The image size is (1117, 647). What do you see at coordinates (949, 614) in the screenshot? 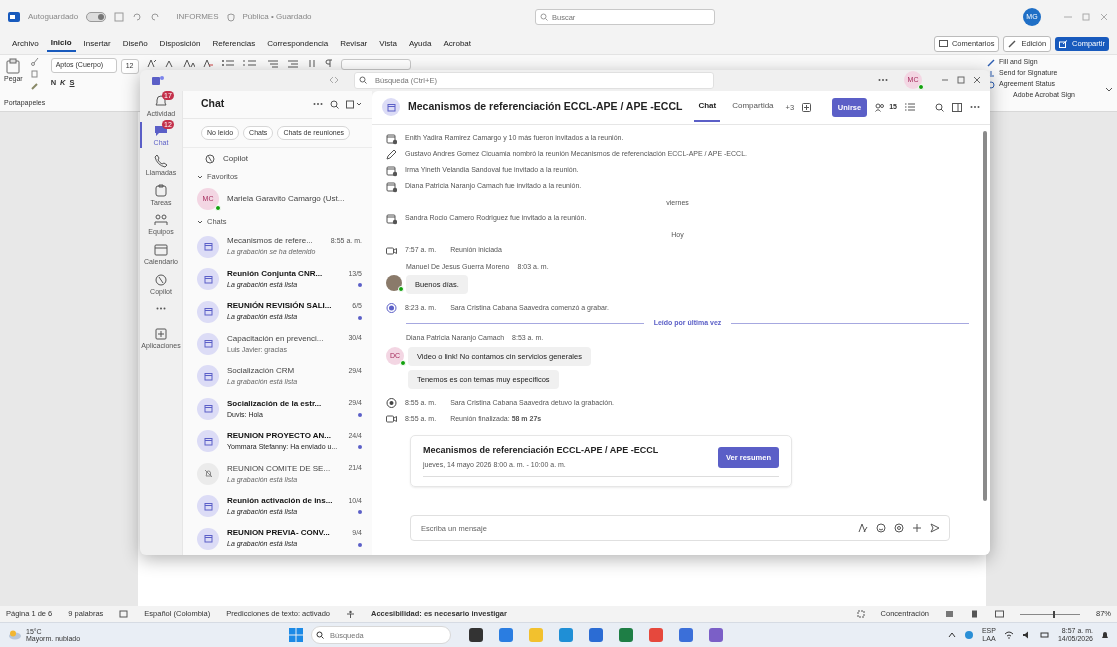
I see `layout-icon` at bounding box center [949, 614].